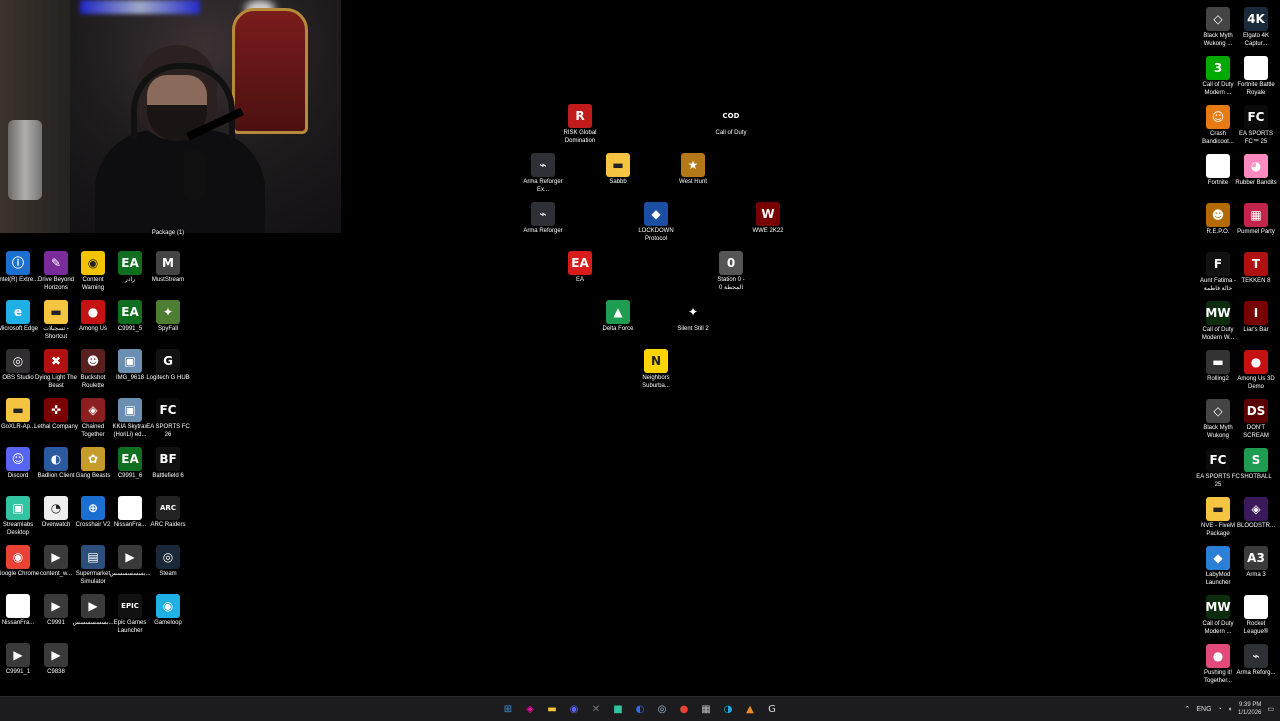 The image size is (1280, 721). I want to click on rubber-bandits-icon: ◕, so click(1256, 166).